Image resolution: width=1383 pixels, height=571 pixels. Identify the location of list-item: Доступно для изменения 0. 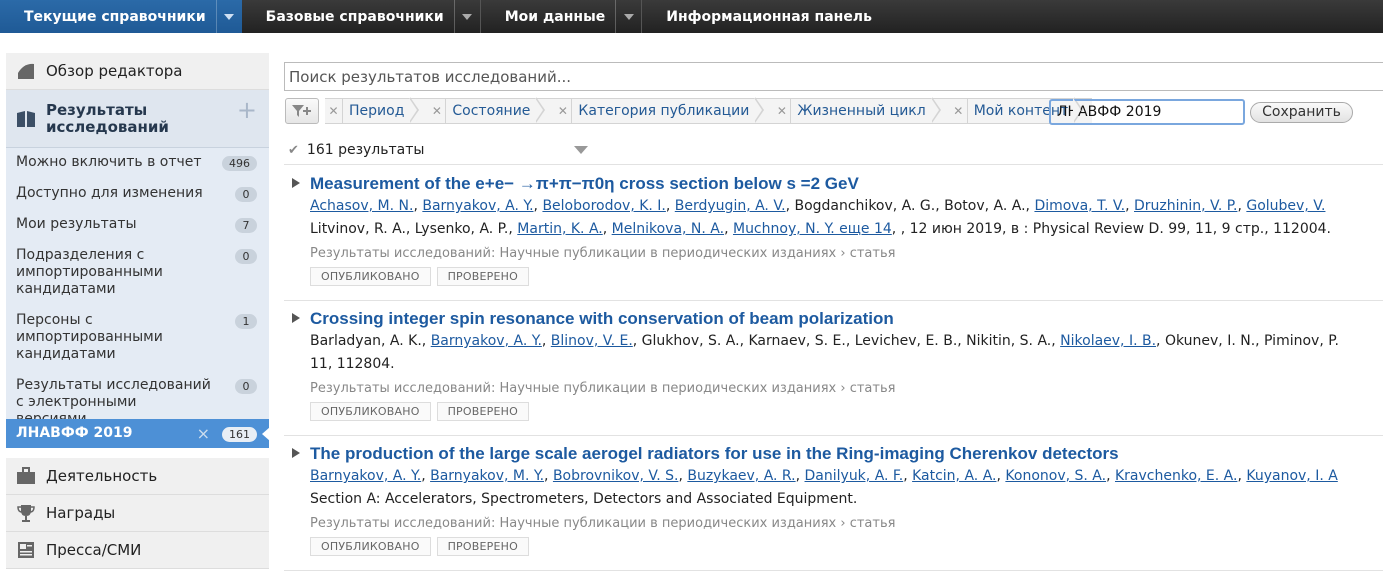
(137, 194).